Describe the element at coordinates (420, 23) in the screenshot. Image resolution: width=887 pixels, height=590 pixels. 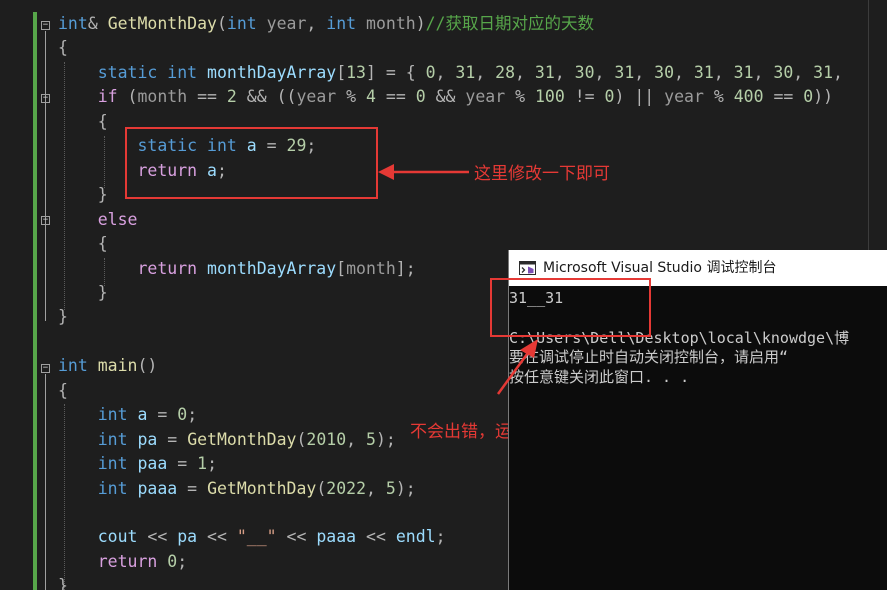
I see `code-token: )` at that location.